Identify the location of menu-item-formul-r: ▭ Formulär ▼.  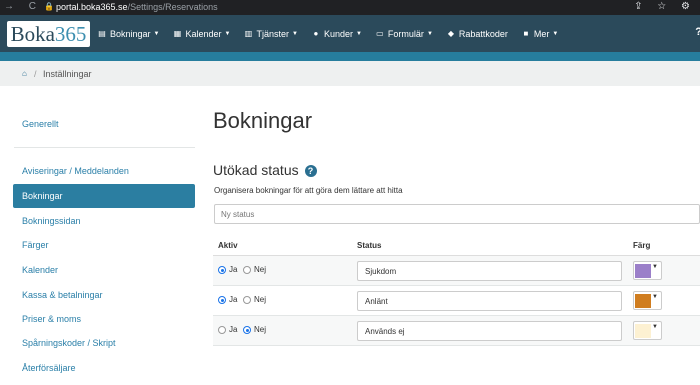
(404, 34).